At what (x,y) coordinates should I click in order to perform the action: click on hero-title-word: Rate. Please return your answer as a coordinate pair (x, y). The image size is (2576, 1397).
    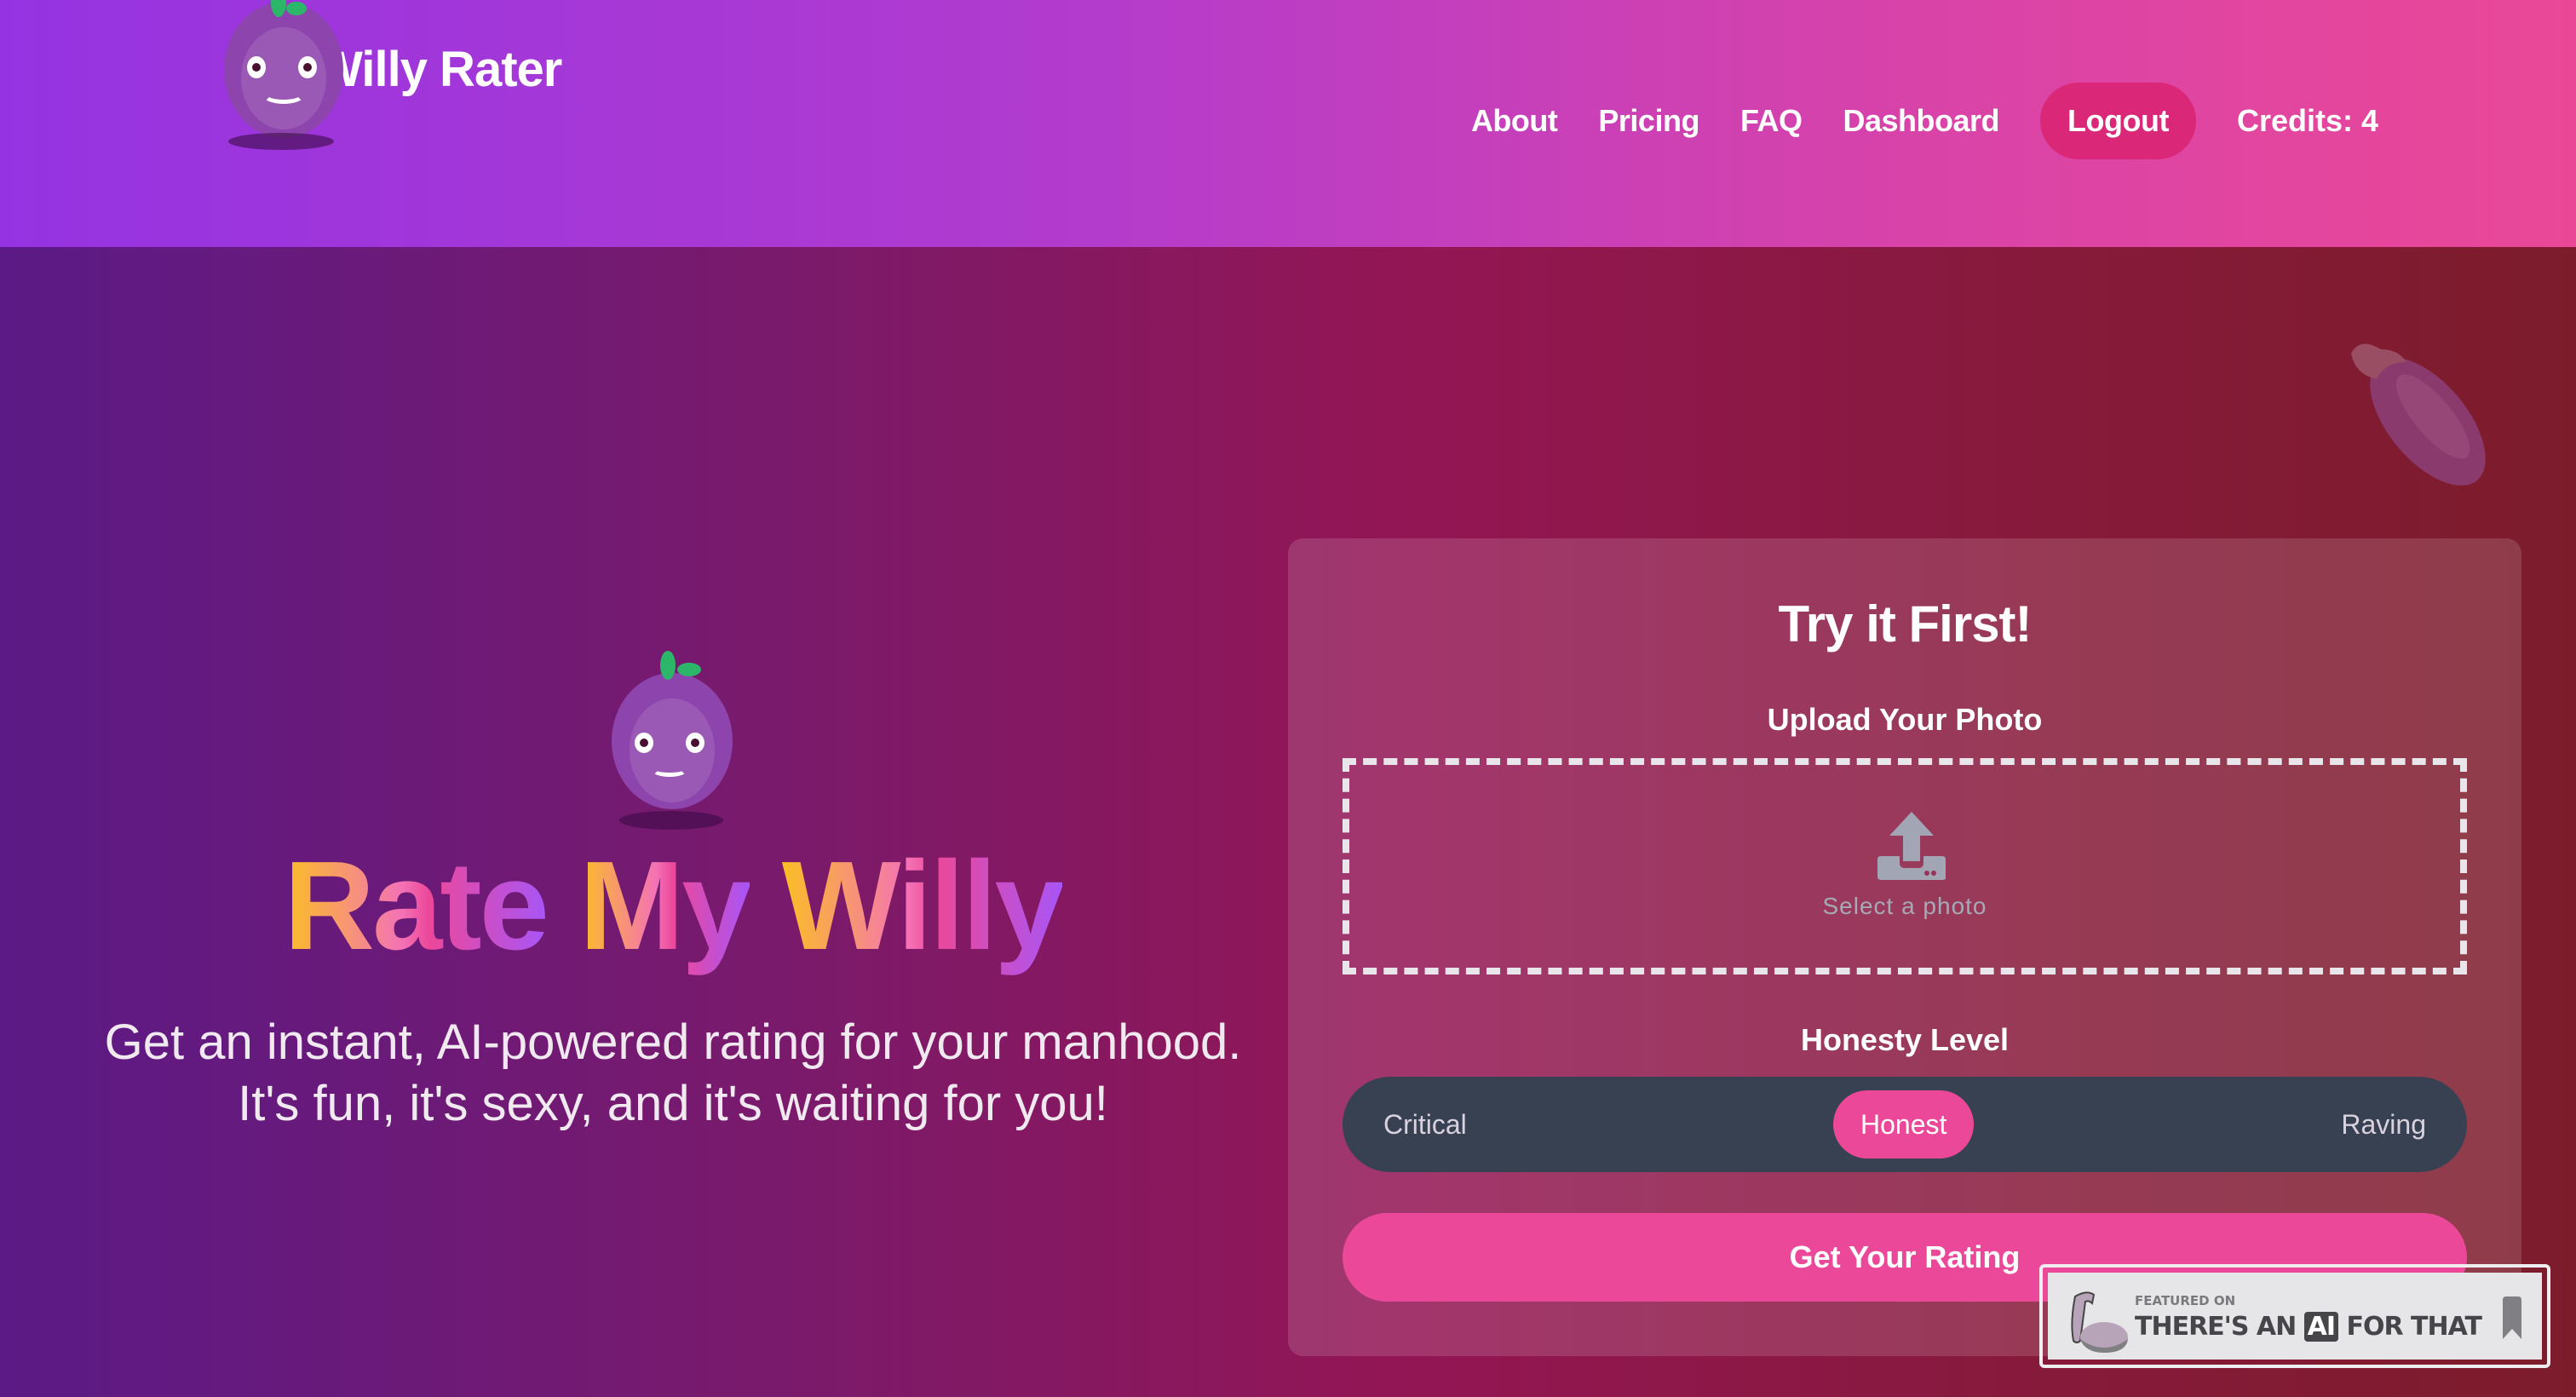
    Looking at the image, I should click on (417, 906).